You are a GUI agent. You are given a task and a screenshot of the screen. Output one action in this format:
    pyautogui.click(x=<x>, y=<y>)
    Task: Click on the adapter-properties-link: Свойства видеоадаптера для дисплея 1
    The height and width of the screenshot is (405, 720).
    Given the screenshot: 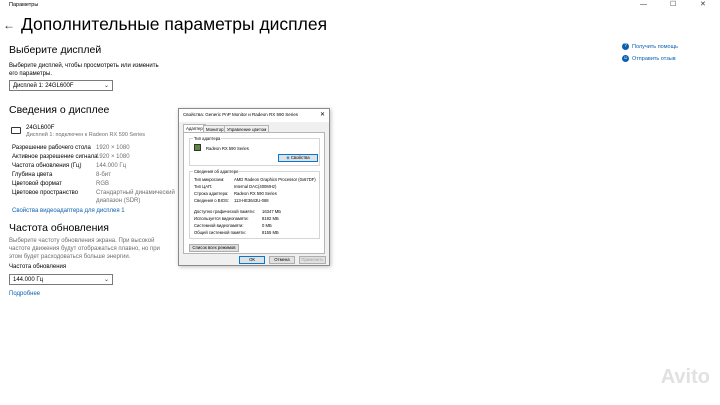 What is the action you would take?
    pyautogui.click(x=68, y=211)
    